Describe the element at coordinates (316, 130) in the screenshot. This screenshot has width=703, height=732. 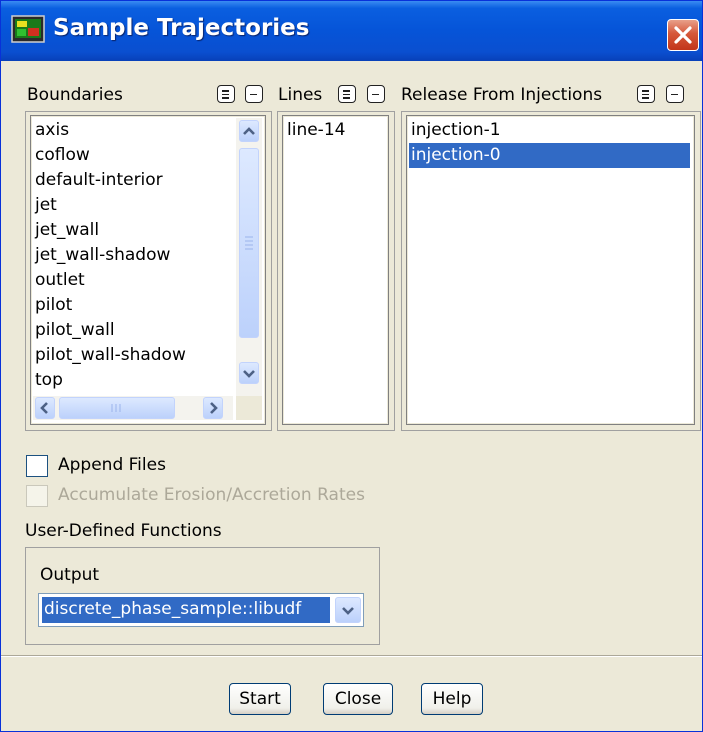
I see `list-item: line-14` at that location.